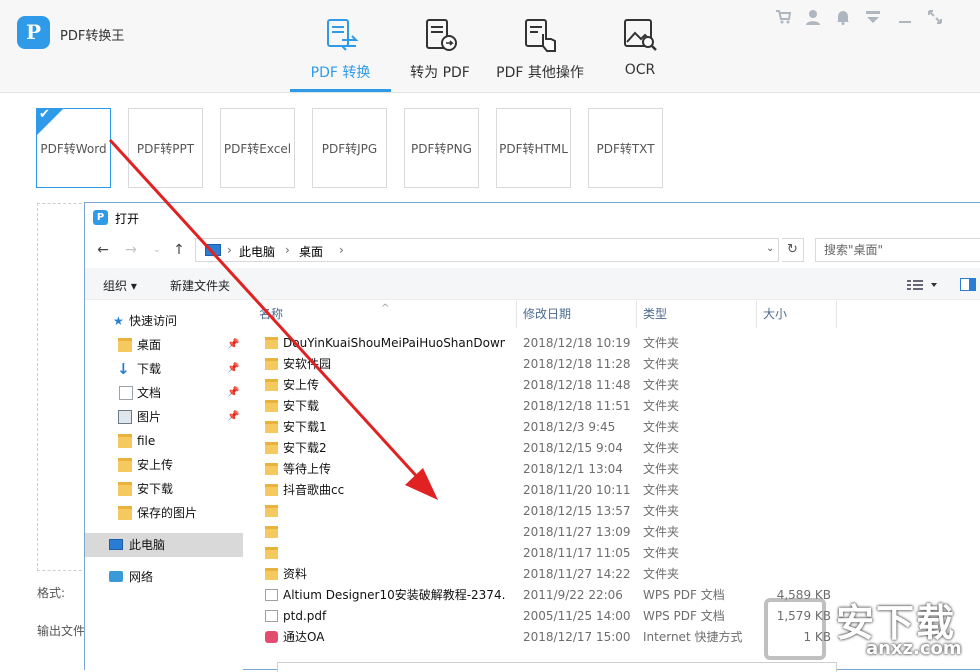 This screenshot has width=980, height=672. Describe the element at coordinates (914, 648) in the screenshot. I see `watermark-url: anxz.com` at that location.